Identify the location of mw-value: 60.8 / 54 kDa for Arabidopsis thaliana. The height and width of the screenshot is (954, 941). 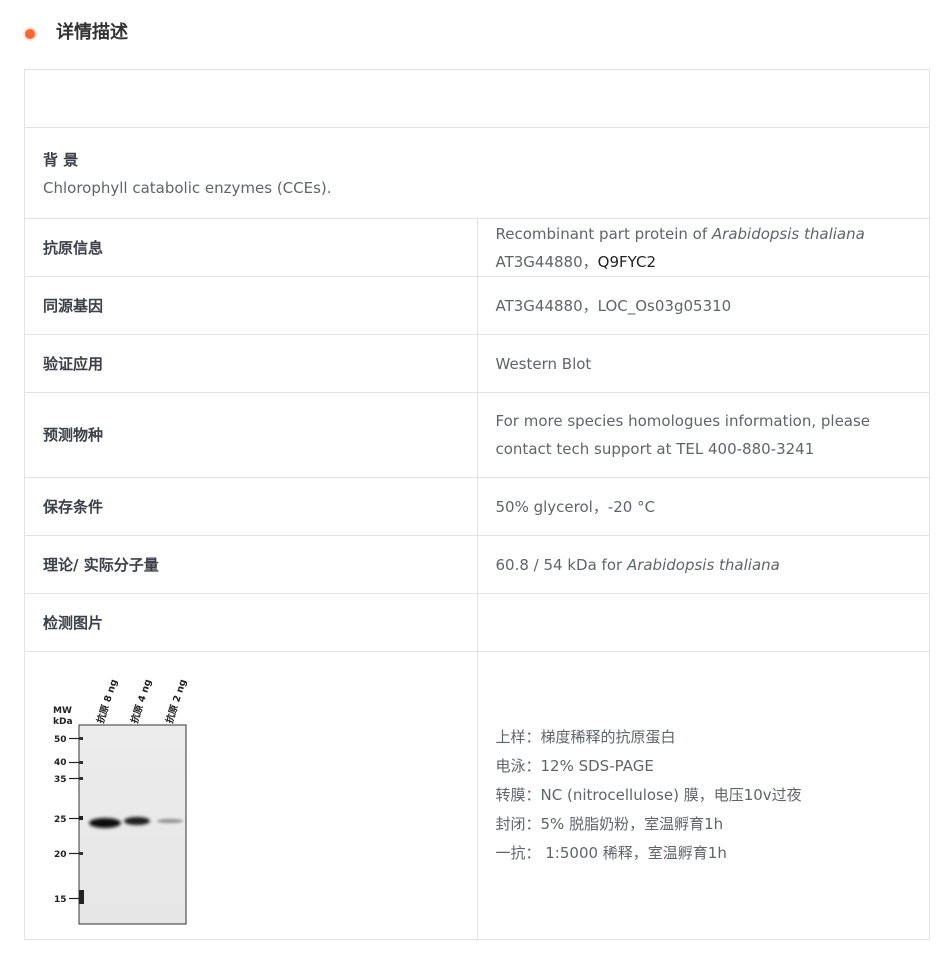
(703, 564).